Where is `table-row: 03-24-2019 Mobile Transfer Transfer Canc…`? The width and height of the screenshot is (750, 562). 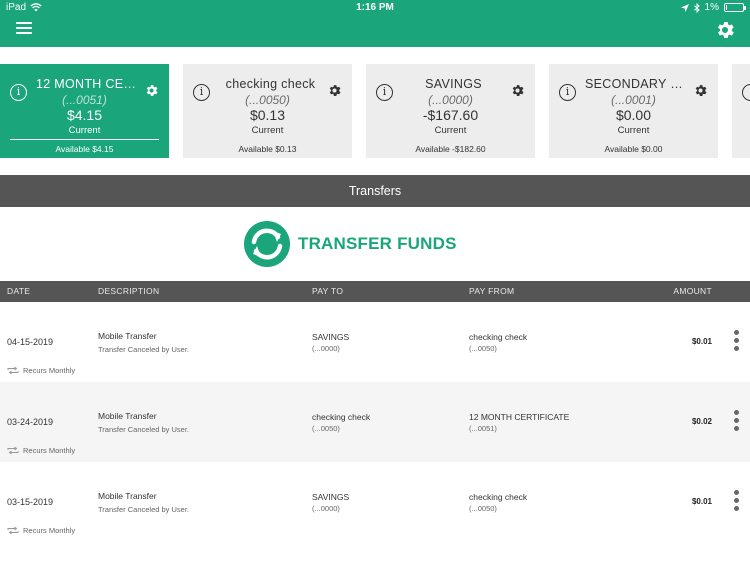
table-row: 03-24-2019 Mobile Transfer Transfer Canc… is located at coordinates (375, 422).